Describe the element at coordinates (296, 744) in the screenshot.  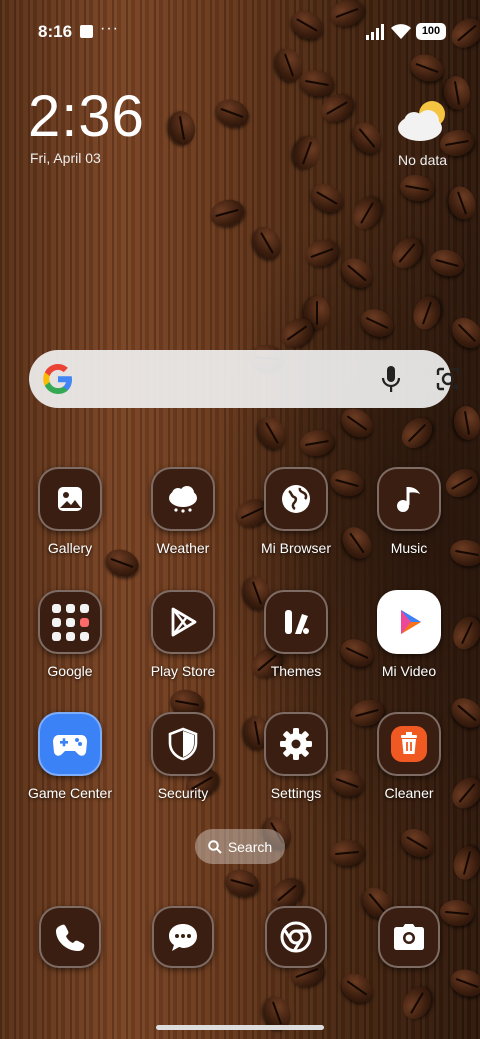
I see `gear-icon` at that location.